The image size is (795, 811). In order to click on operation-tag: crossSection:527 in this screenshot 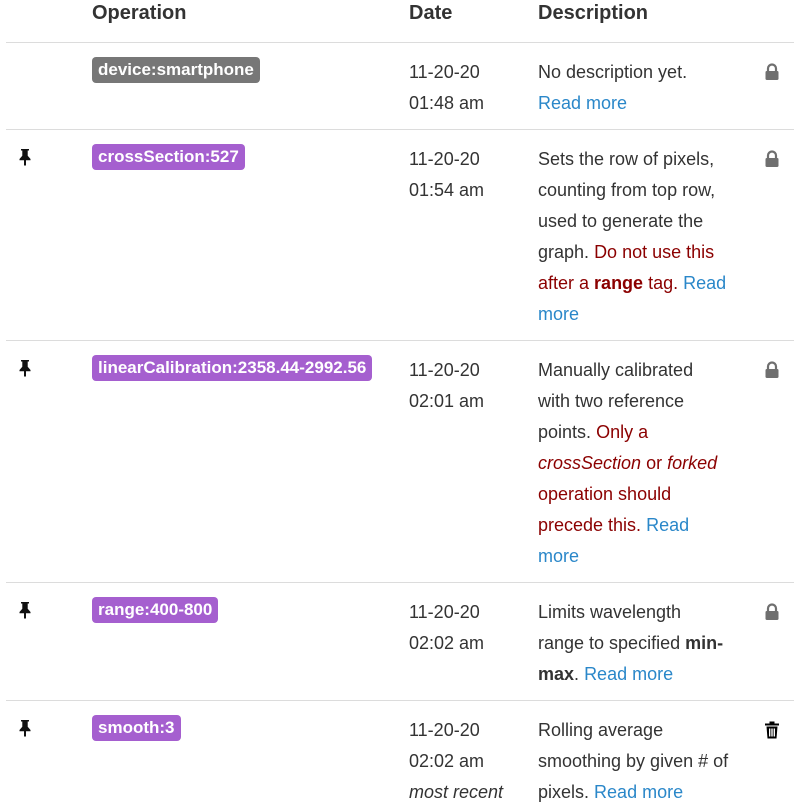, I will do `click(168, 157)`.